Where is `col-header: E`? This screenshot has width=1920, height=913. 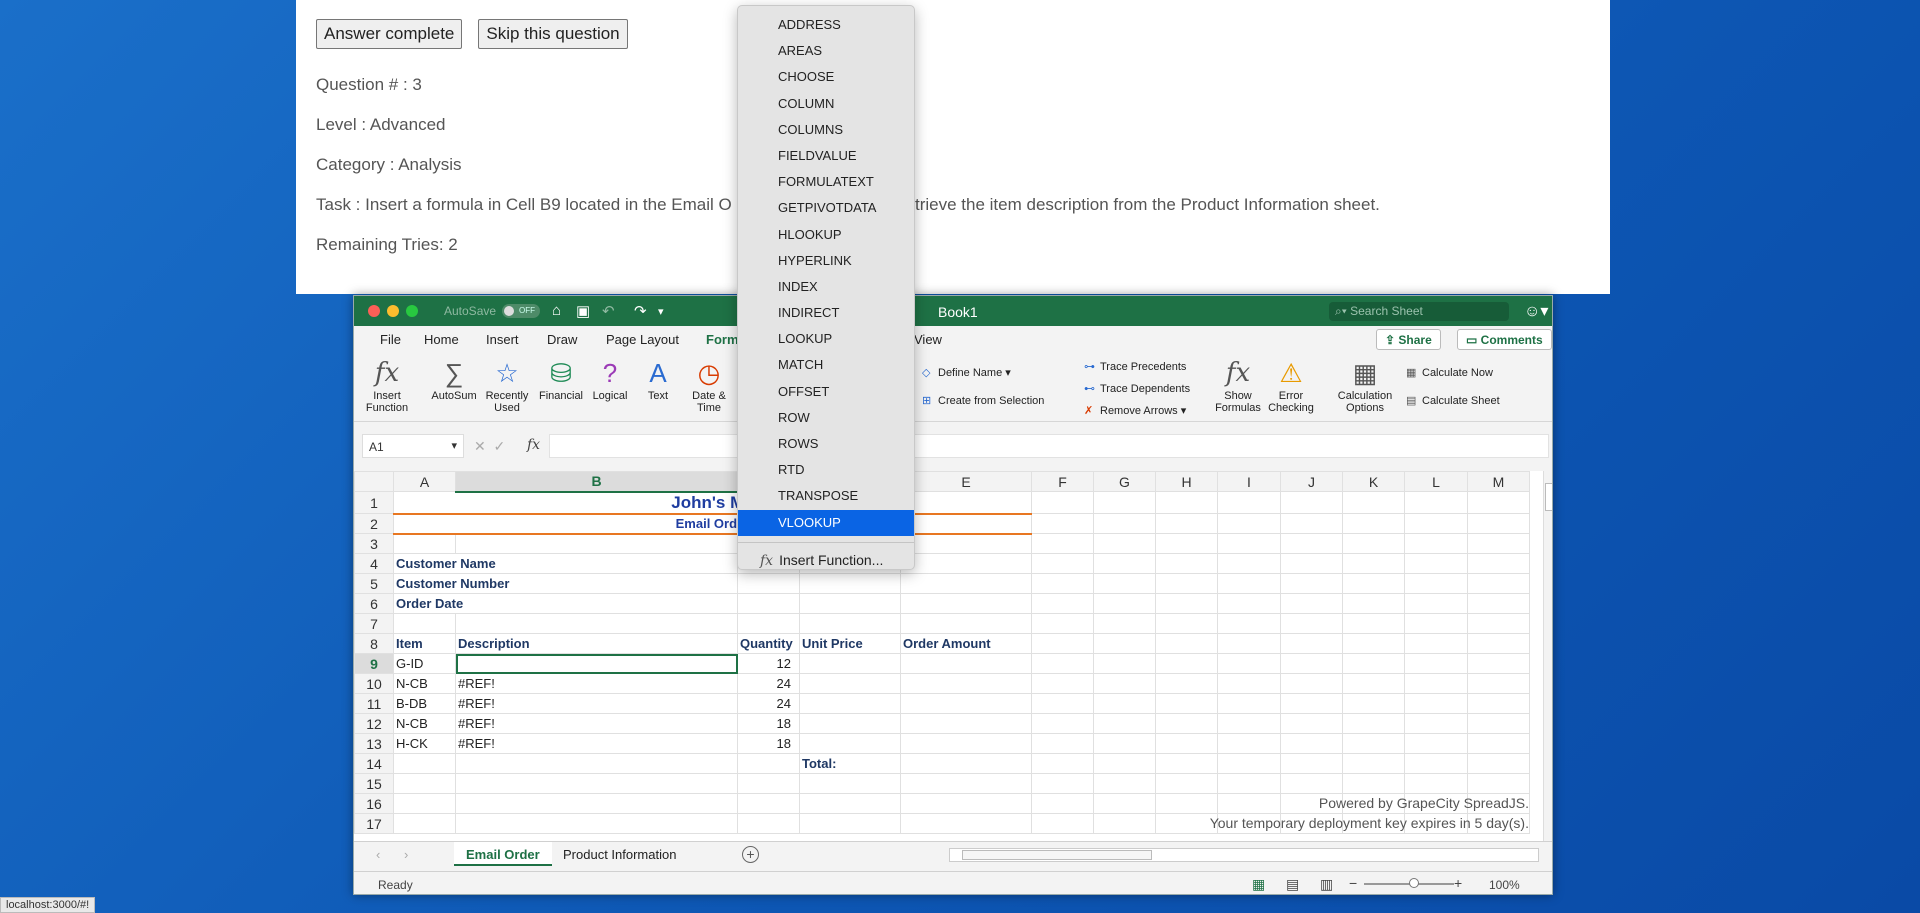 col-header: E is located at coordinates (966, 481).